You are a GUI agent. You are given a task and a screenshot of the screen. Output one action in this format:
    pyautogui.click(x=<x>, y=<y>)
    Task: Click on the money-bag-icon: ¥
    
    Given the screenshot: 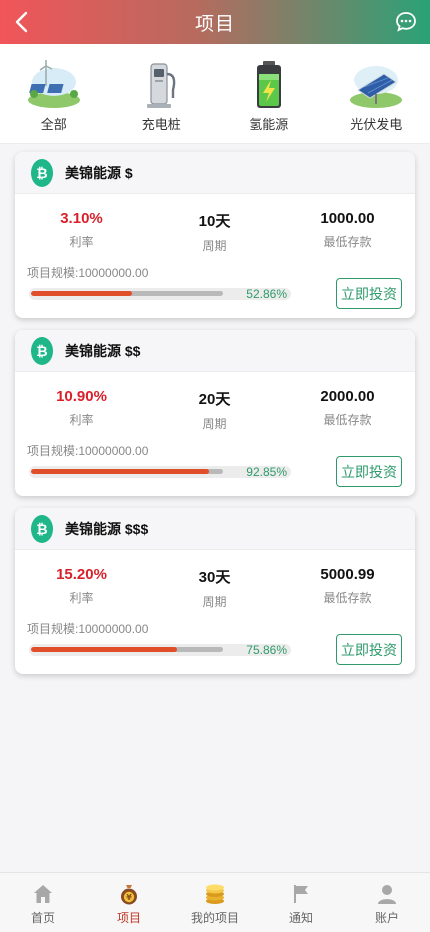 What is the action you would take?
    pyautogui.click(x=129, y=895)
    